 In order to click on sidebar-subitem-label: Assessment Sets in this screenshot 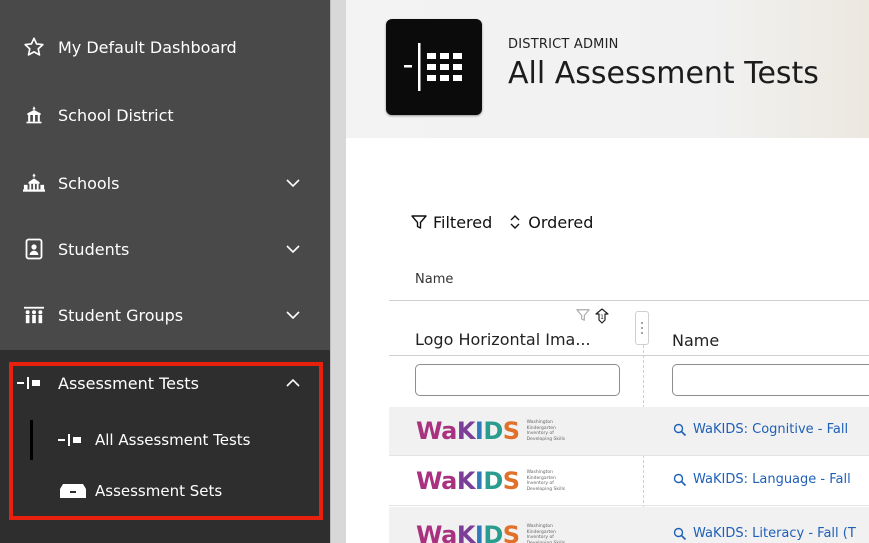, I will do `click(159, 491)`.